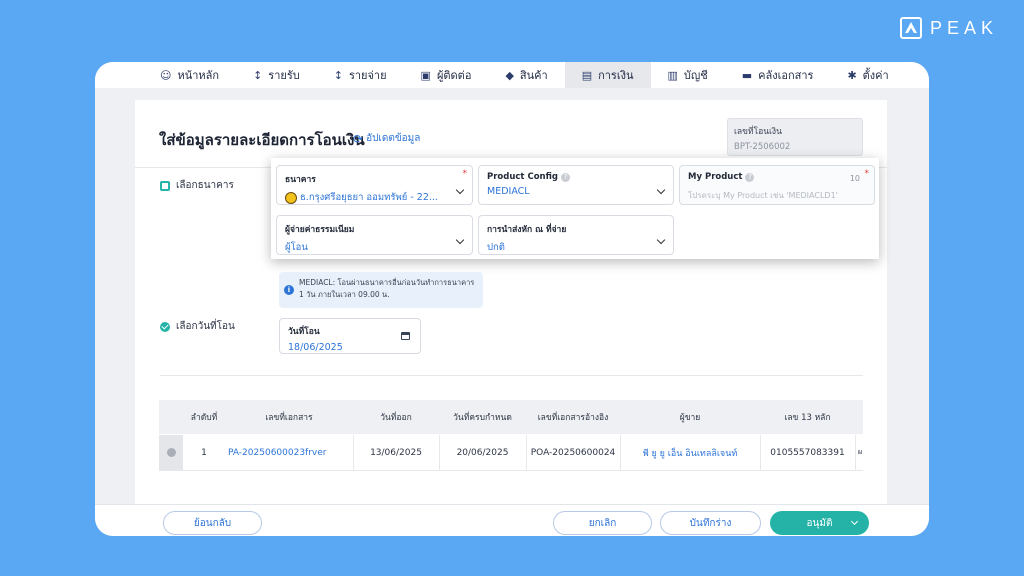 The width and height of the screenshot is (1024, 576). I want to click on action-footer: ย้อนกลับ ยกเลิก บันทึกร่าง อนุมัติ, so click(512, 520).